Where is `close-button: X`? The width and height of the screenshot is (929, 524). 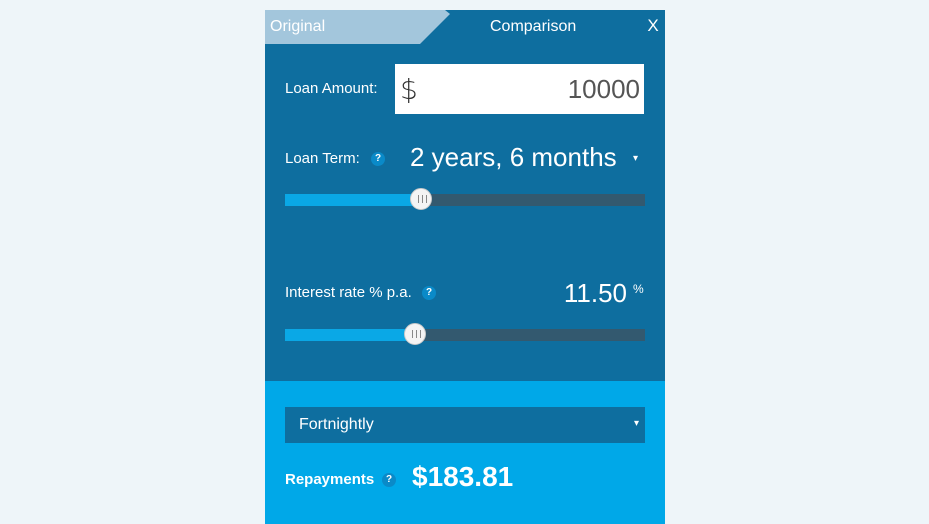 close-button: X is located at coordinates (653, 26).